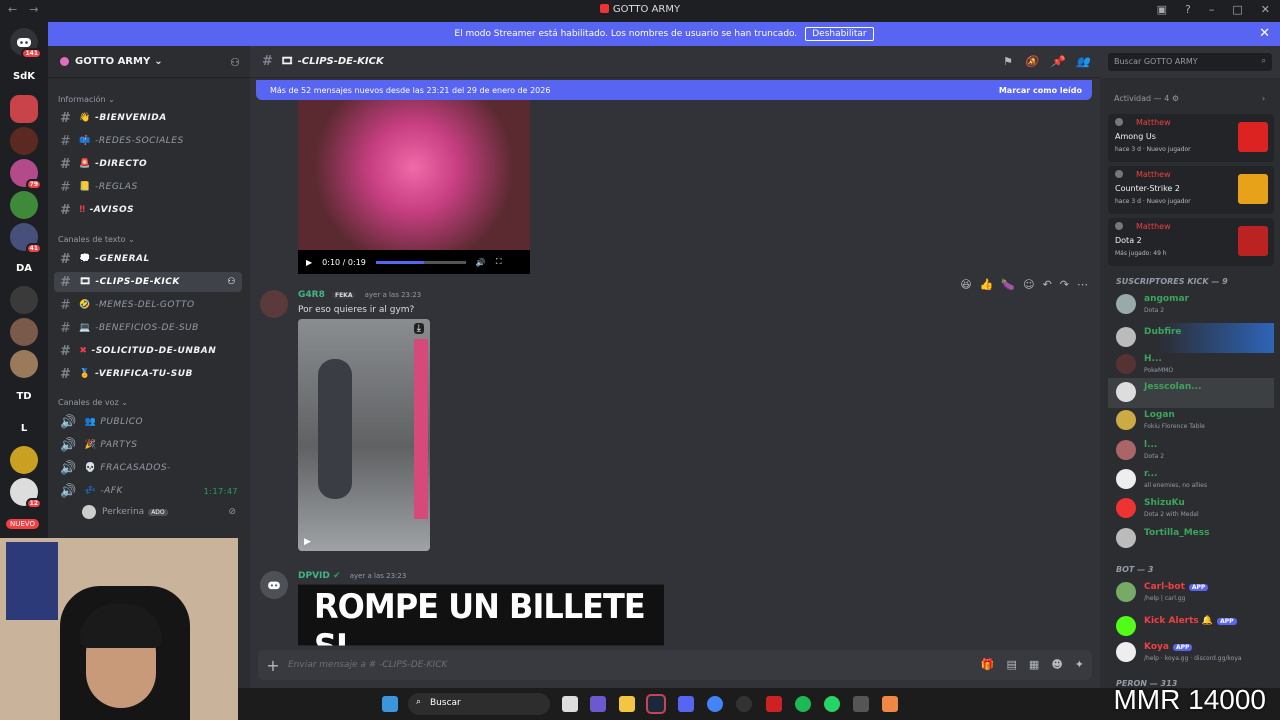 The image size is (1280, 720). Describe the element at coordinates (1264, 33) in the screenshot. I see `close-banner-icon: ✕` at that location.